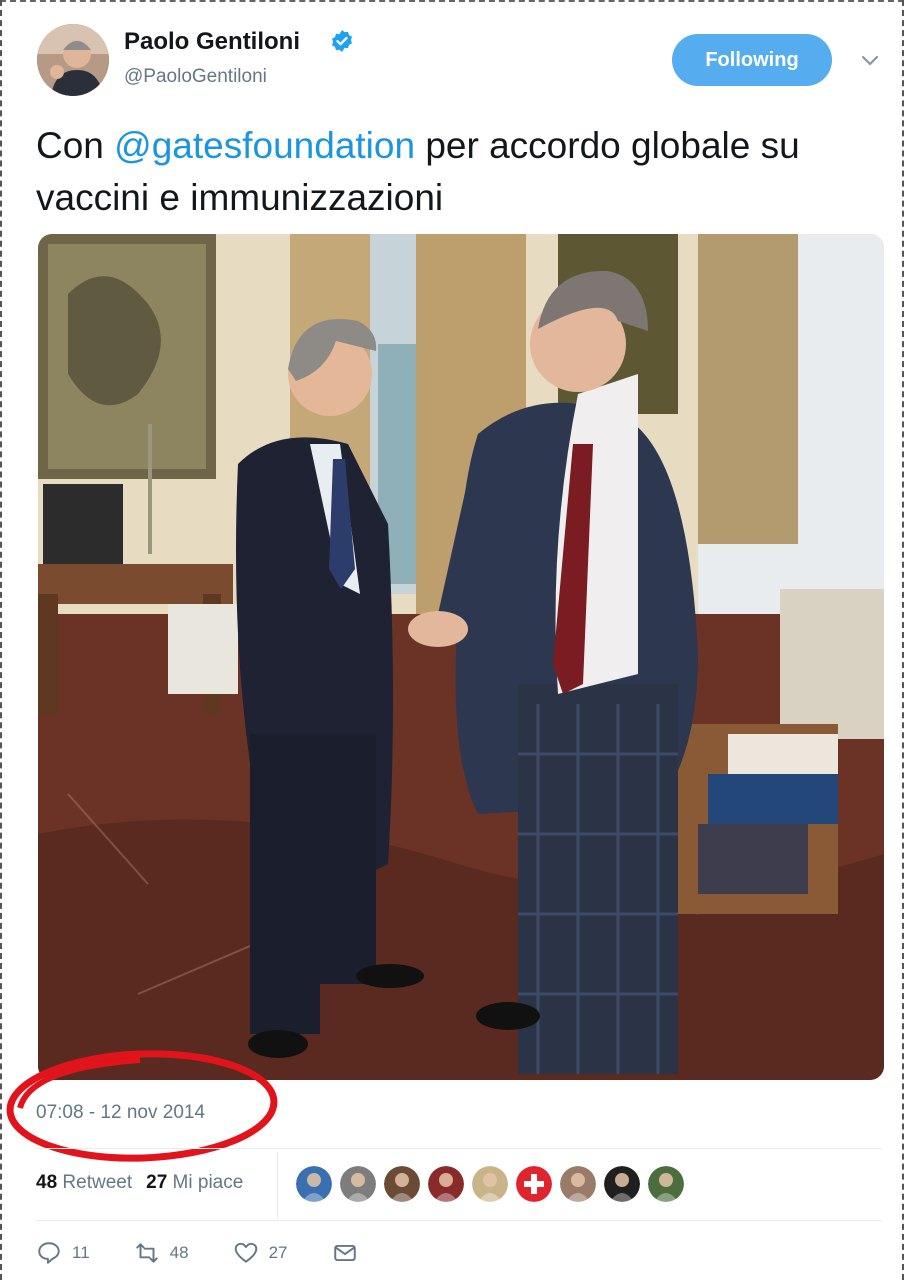 The width and height of the screenshot is (904, 1280). Describe the element at coordinates (120, 1113) in the screenshot. I see `tweet-timestamp: 07:08 - 12 nov 2014` at that location.